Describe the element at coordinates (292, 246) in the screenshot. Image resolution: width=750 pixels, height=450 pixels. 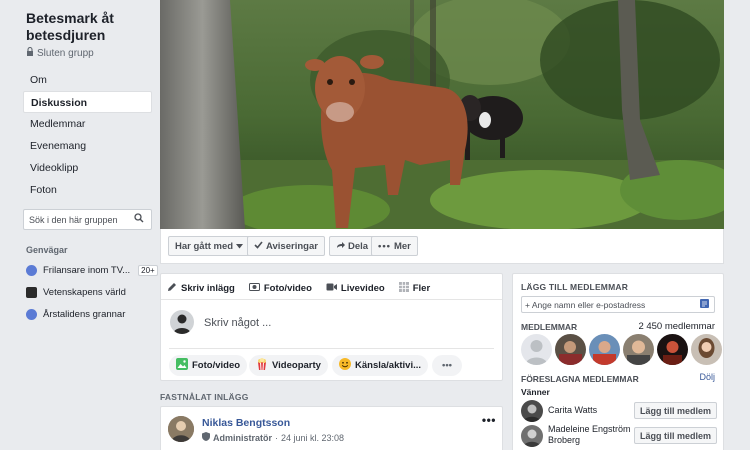
I see `notifications-label: Aviseringar` at that location.